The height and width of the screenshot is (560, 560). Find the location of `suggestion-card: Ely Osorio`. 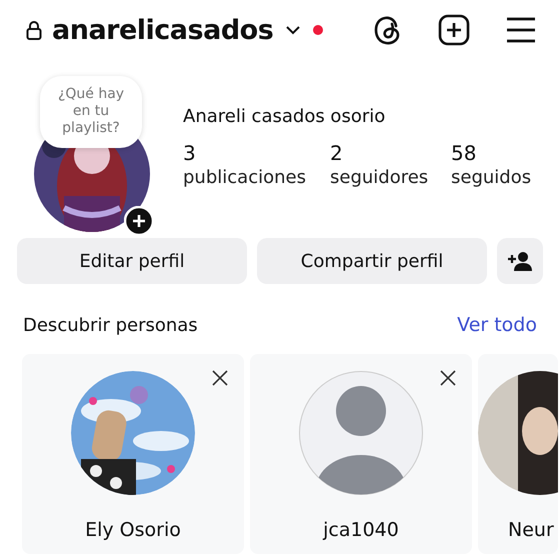

suggestion-card: Ely Osorio is located at coordinates (133, 454).